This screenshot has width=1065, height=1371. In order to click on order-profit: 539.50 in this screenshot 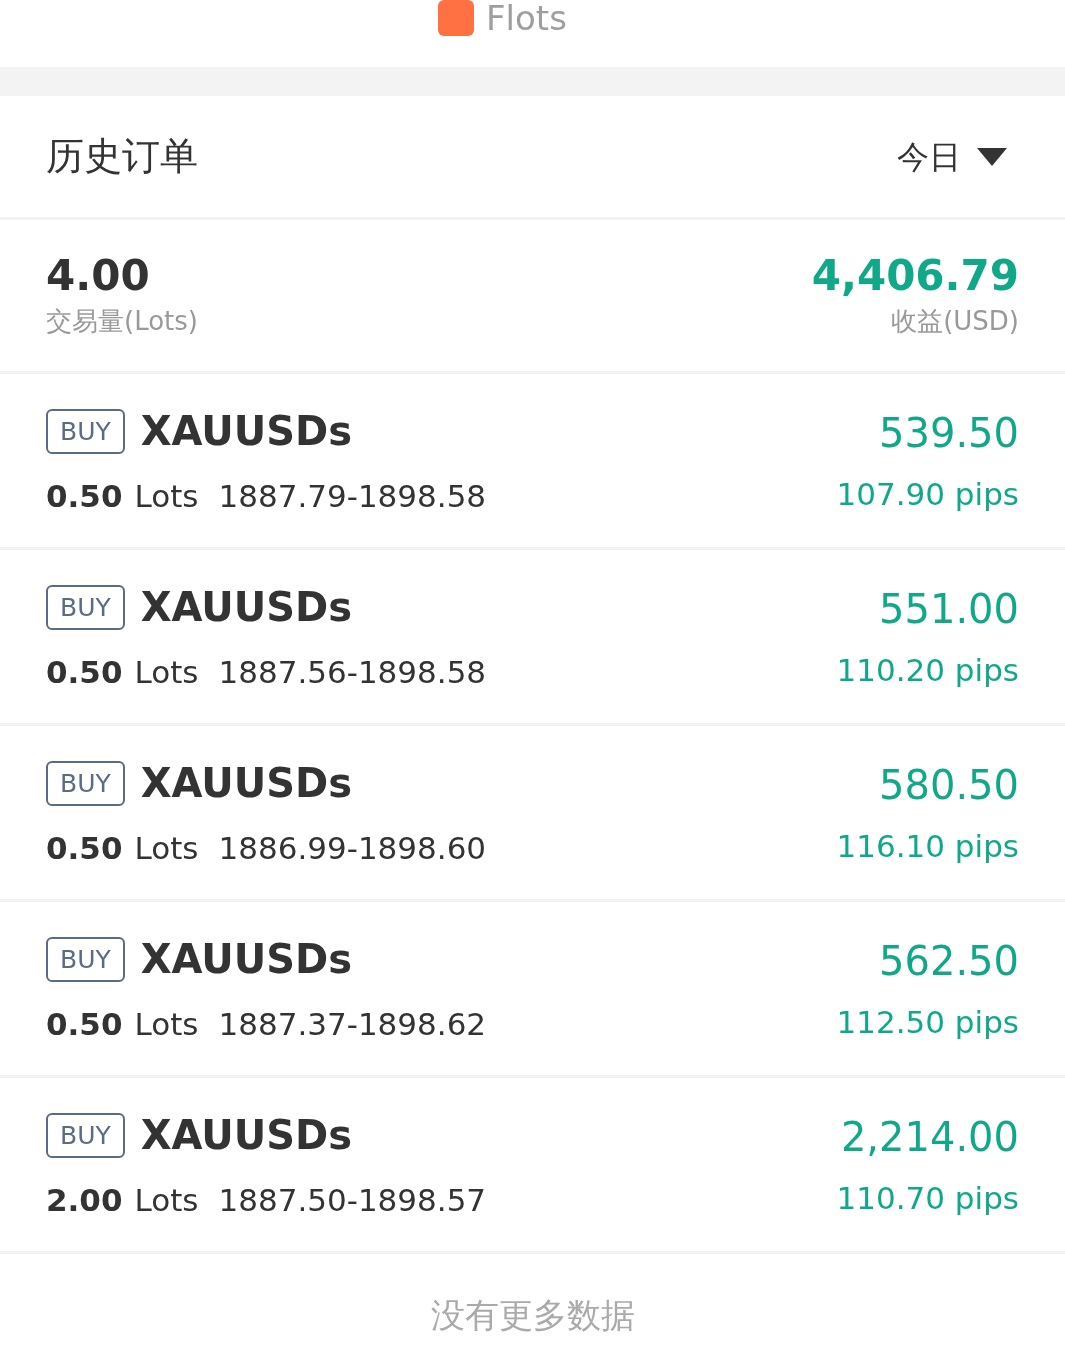, I will do `click(949, 434)`.